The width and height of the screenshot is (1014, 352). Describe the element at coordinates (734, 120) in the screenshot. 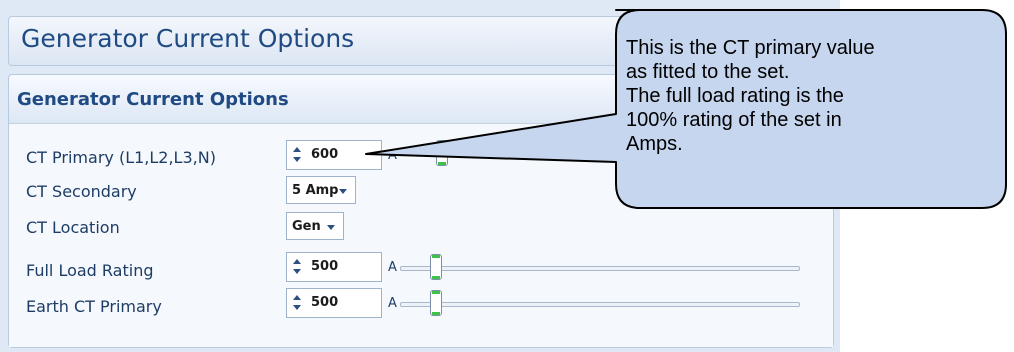

I see `callout-line: 100% rating of the set in` at that location.